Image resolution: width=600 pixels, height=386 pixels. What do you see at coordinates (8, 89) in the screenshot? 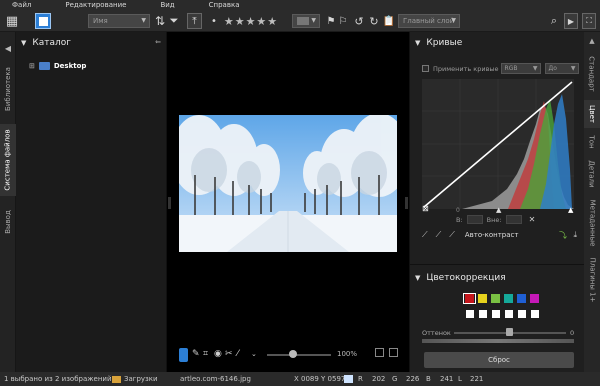
I see `tab-library: Библиотека` at bounding box center [8, 89].